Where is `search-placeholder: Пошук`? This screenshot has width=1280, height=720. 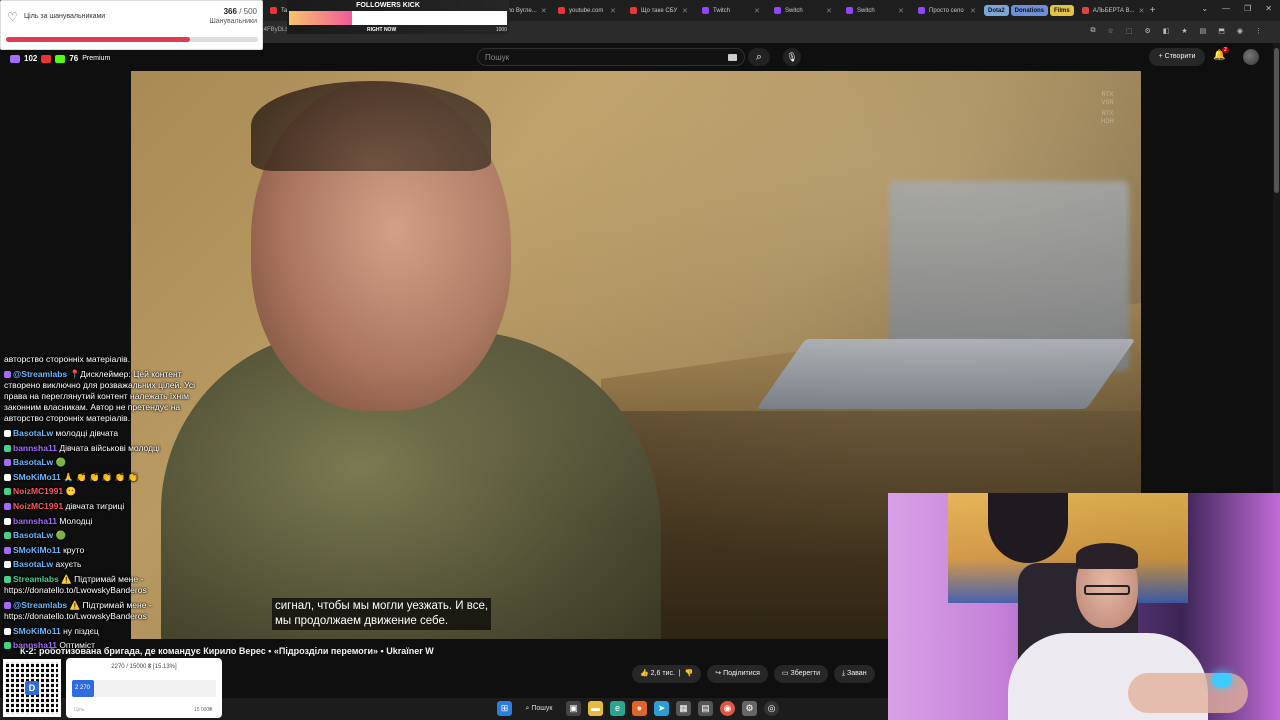
search-placeholder: Пошук is located at coordinates (497, 57).